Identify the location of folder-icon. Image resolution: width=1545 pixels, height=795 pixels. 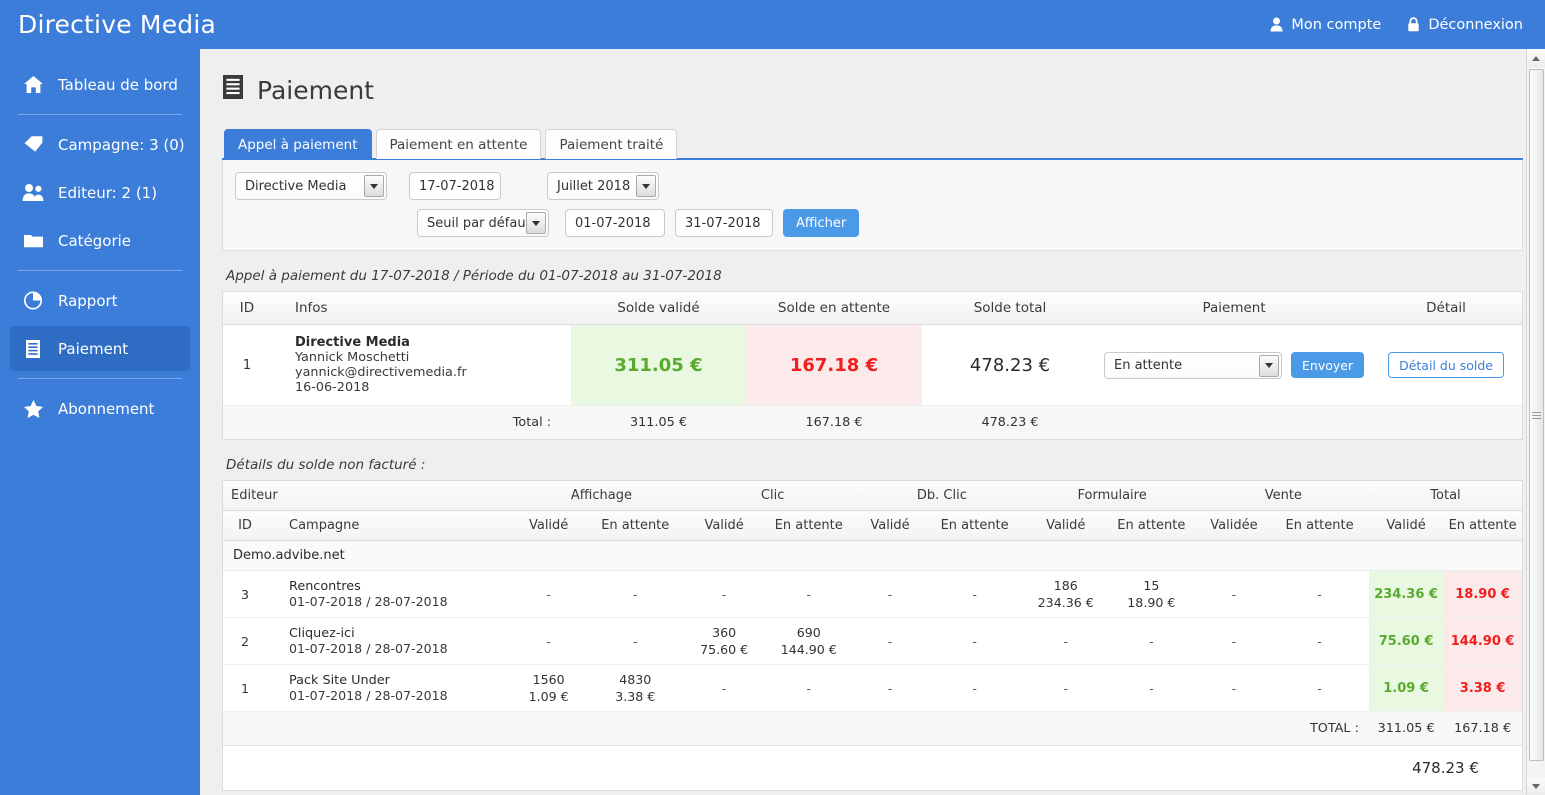
(33, 240).